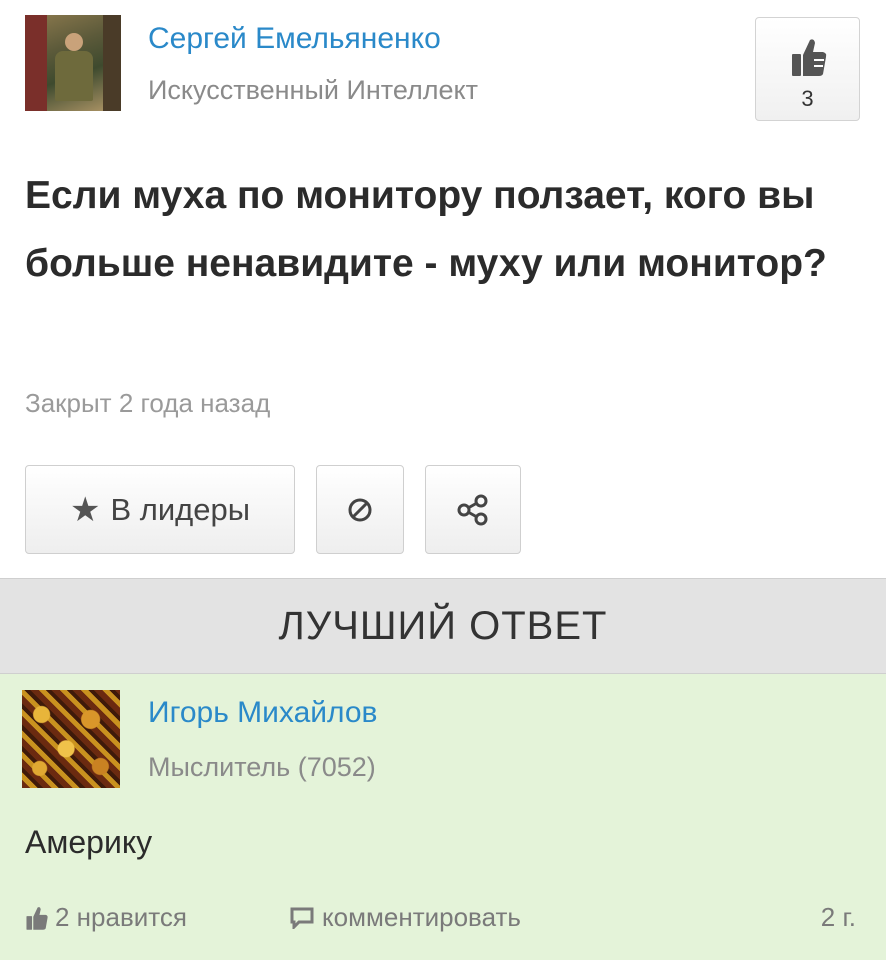 Image resolution: width=886 pixels, height=960 pixels. I want to click on answer-author-name-link: Игорь Михайлов, so click(263, 713).